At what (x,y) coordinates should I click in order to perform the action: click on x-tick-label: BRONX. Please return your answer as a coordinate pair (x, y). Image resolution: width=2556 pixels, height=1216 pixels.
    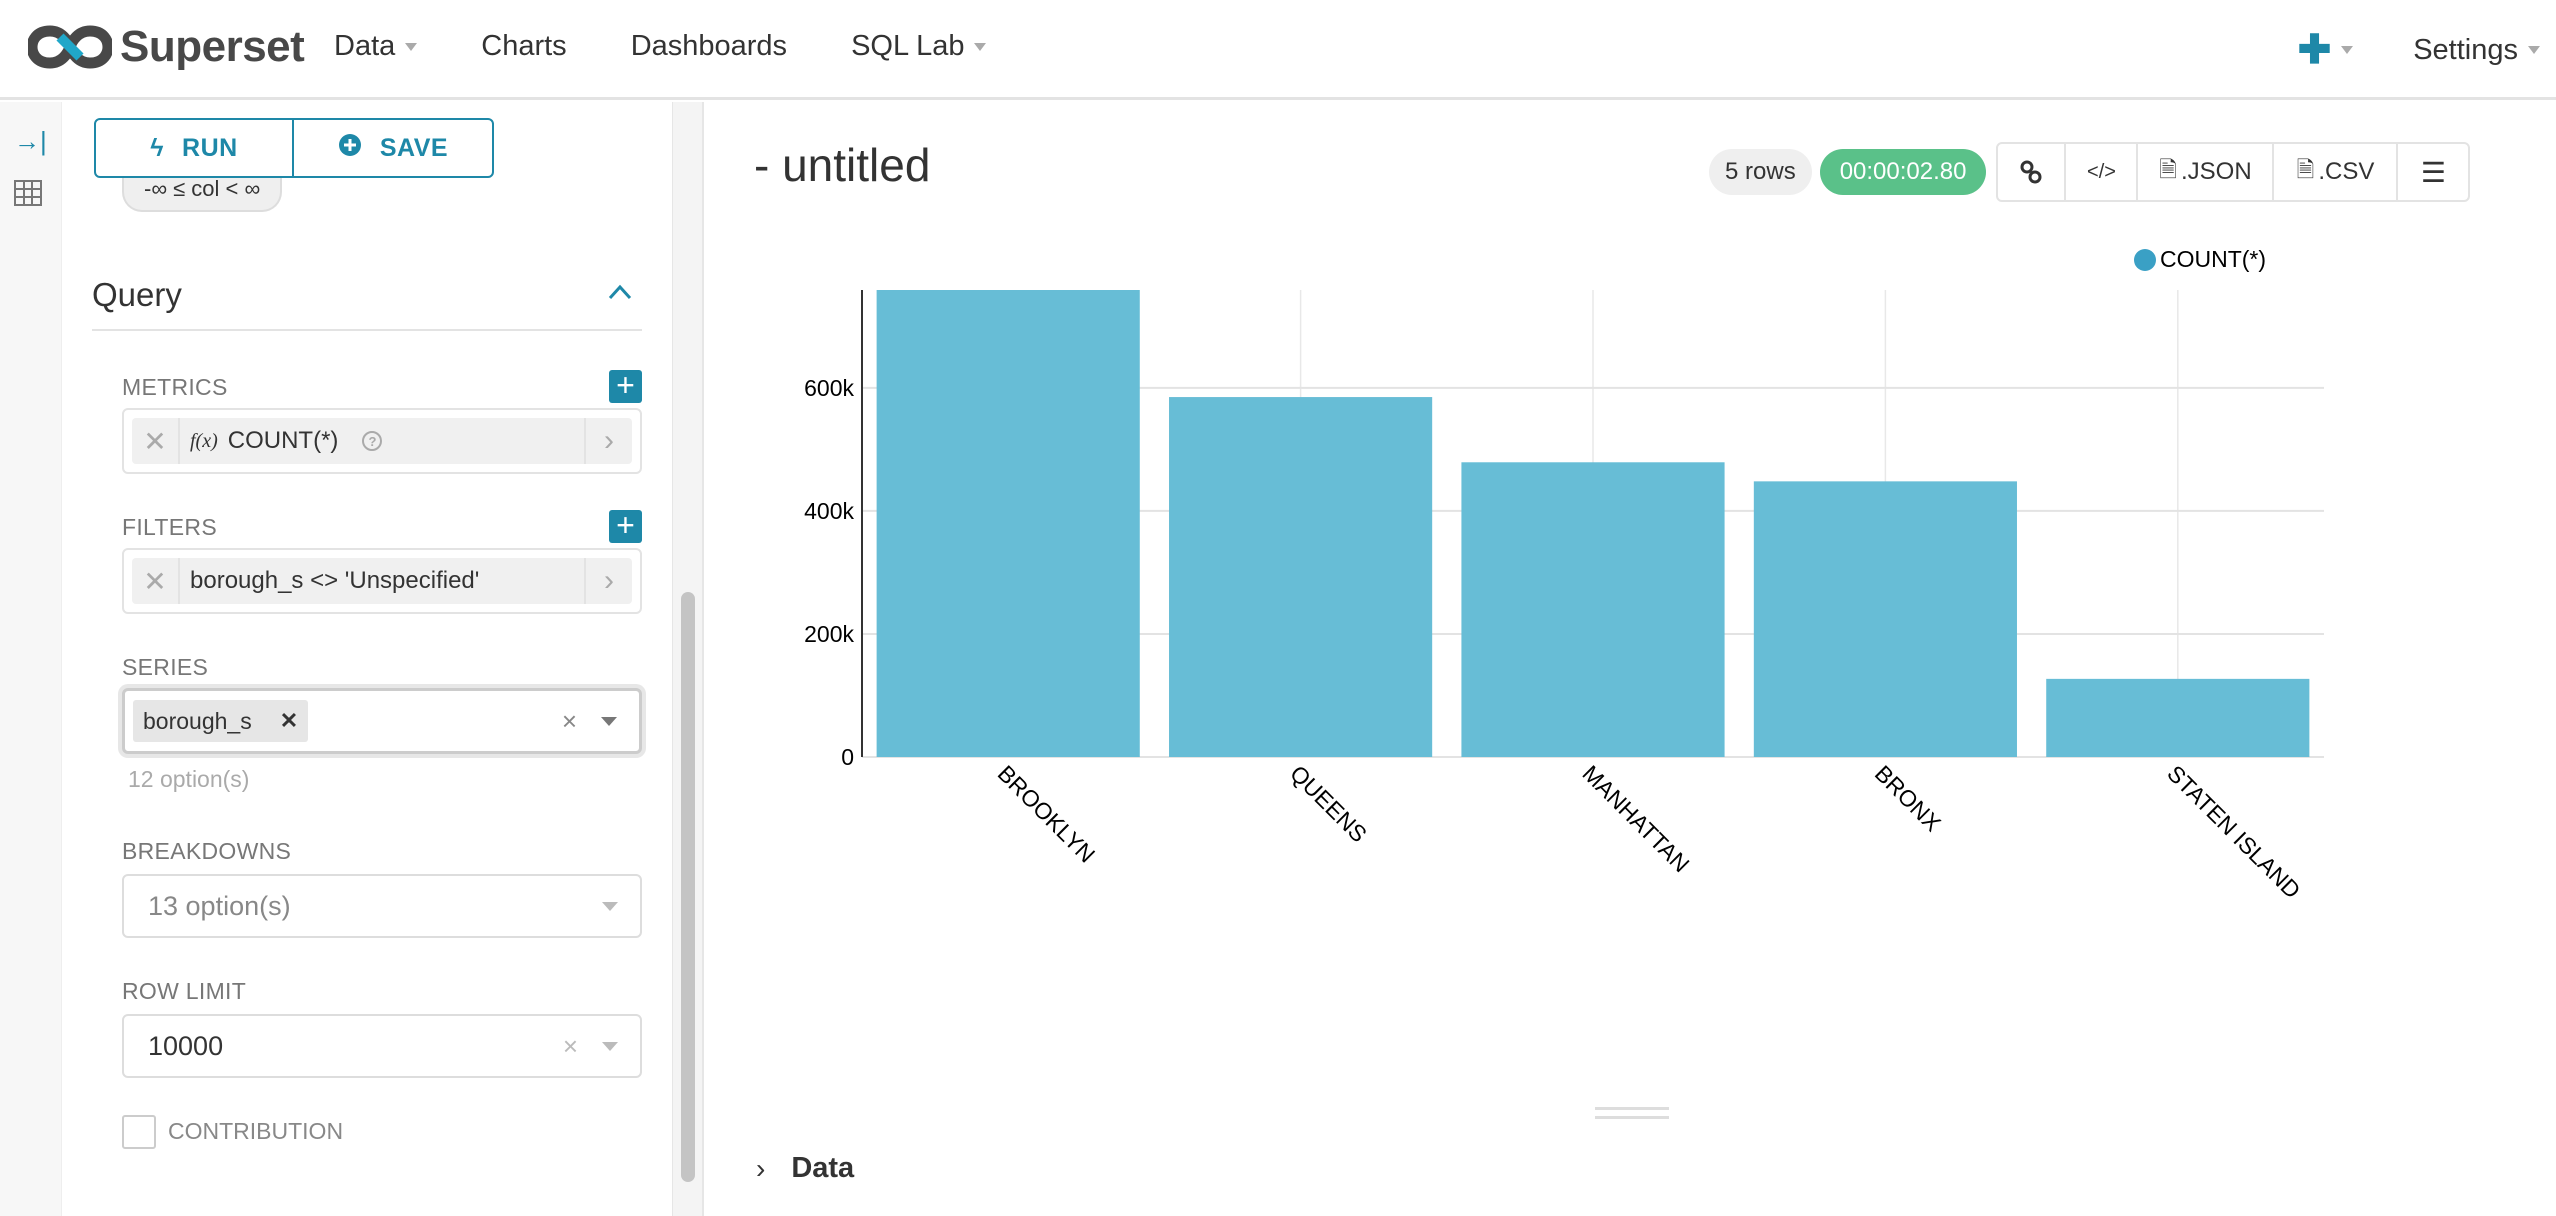
    Looking at the image, I should click on (1908, 798).